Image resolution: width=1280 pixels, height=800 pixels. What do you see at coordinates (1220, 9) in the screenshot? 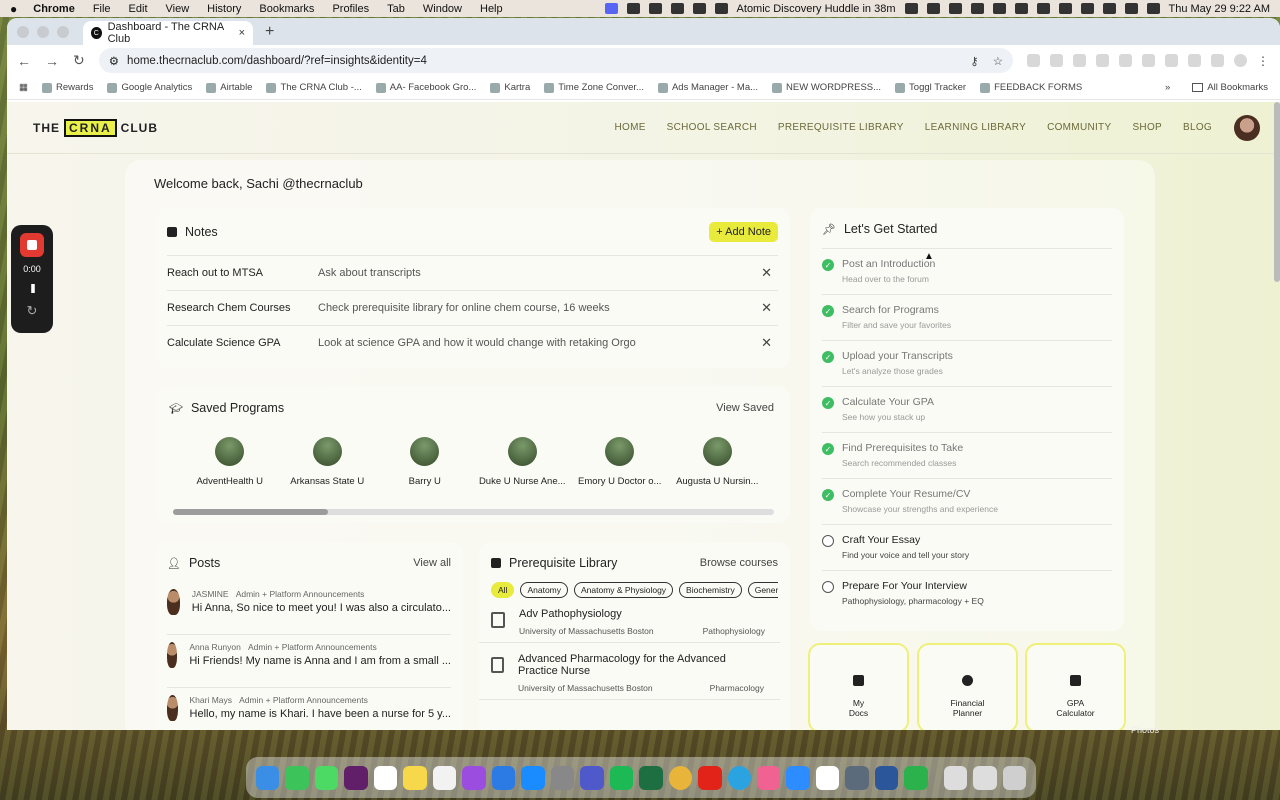
I see `menubar-clock: Thu May 29 9:22 AM` at bounding box center [1220, 9].